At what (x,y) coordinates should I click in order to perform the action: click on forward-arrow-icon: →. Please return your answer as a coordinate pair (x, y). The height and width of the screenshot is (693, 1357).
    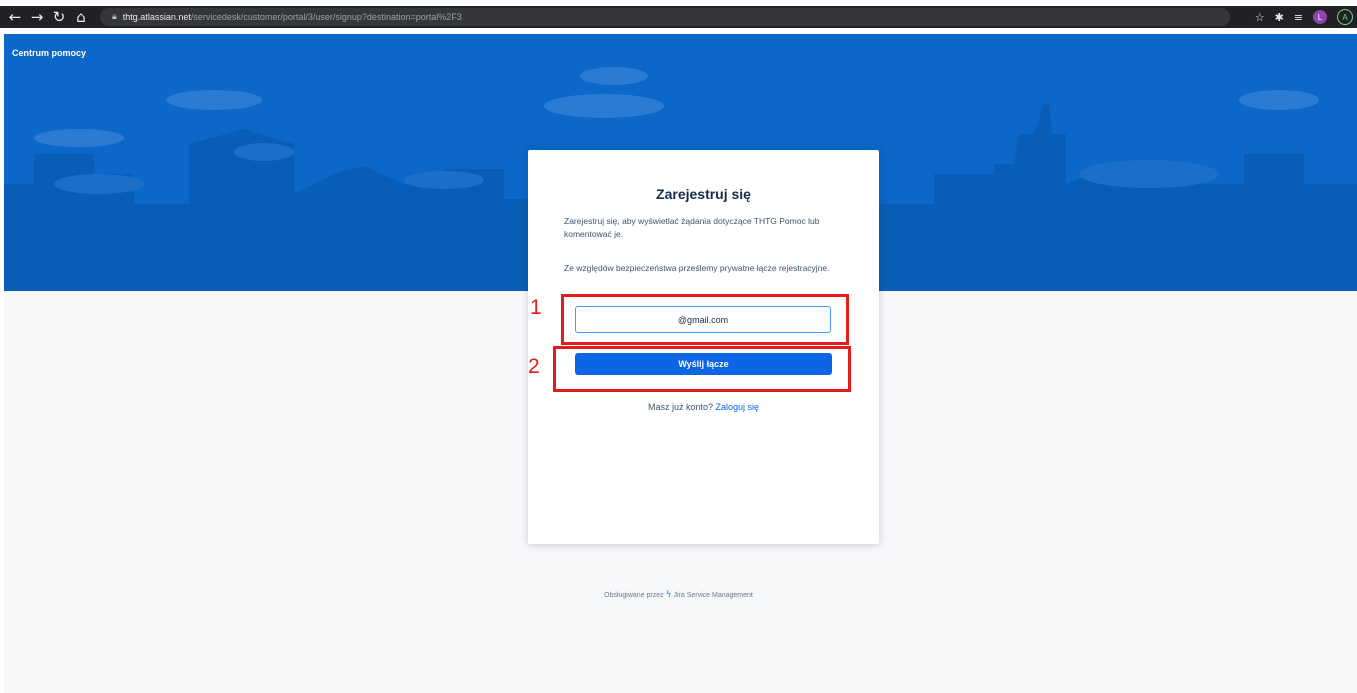
    Looking at the image, I should click on (37, 17).